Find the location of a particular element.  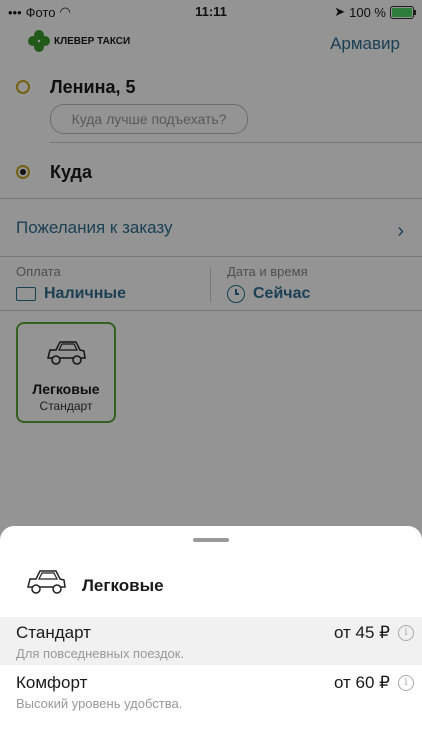

option-price: от 60 ₽ is located at coordinates (361, 682).